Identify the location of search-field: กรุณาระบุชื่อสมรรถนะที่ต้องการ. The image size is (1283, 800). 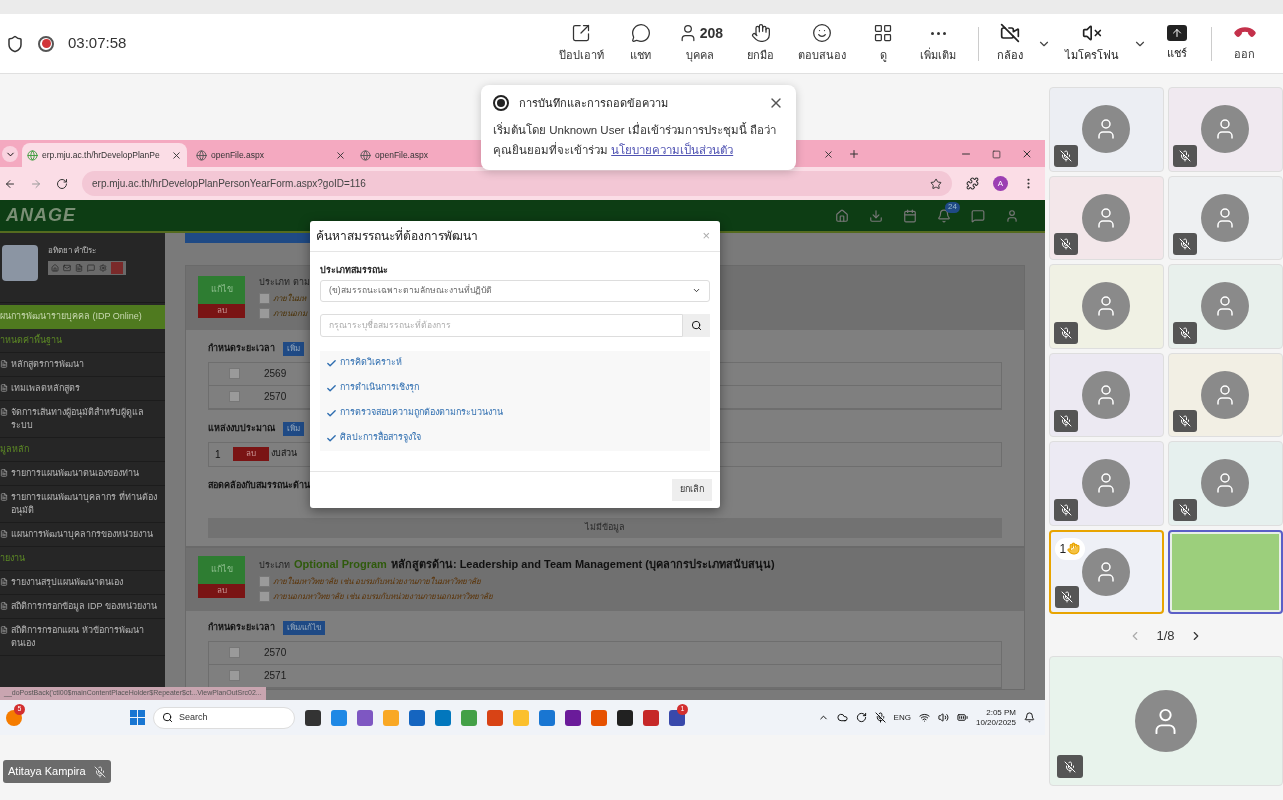
(501, 325).